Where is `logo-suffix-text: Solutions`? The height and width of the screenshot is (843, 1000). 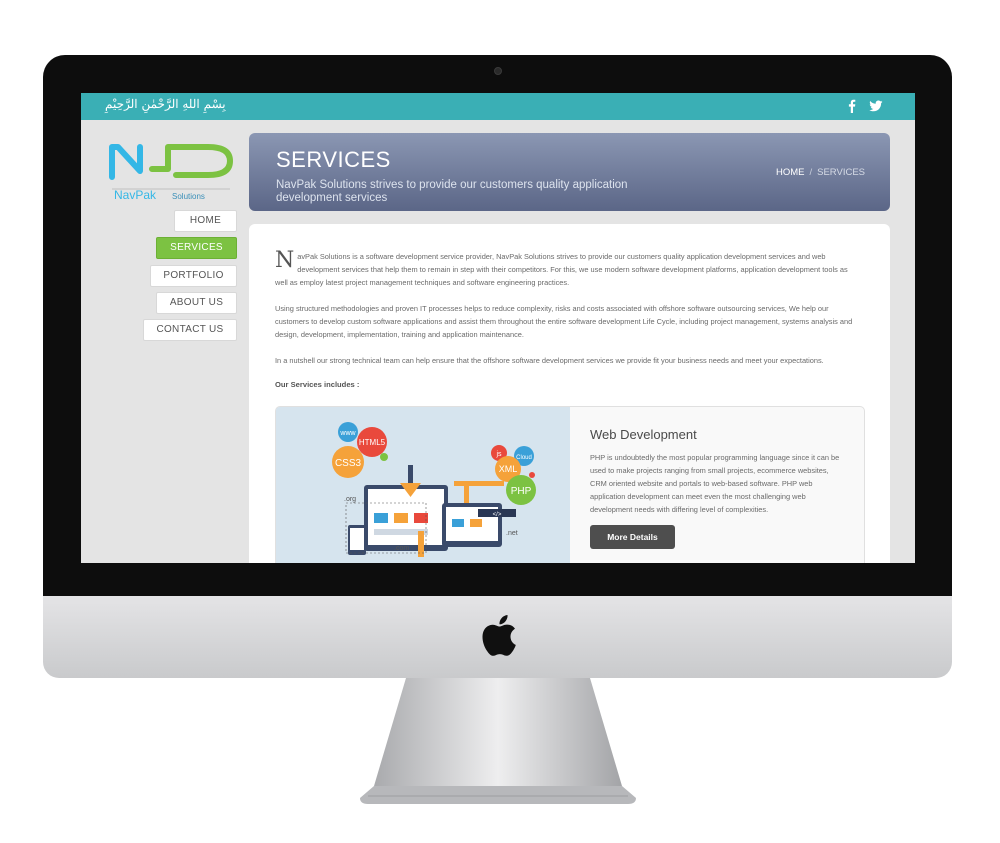 logo-suffix-text: Solutions is located at coordinates (188, 196).